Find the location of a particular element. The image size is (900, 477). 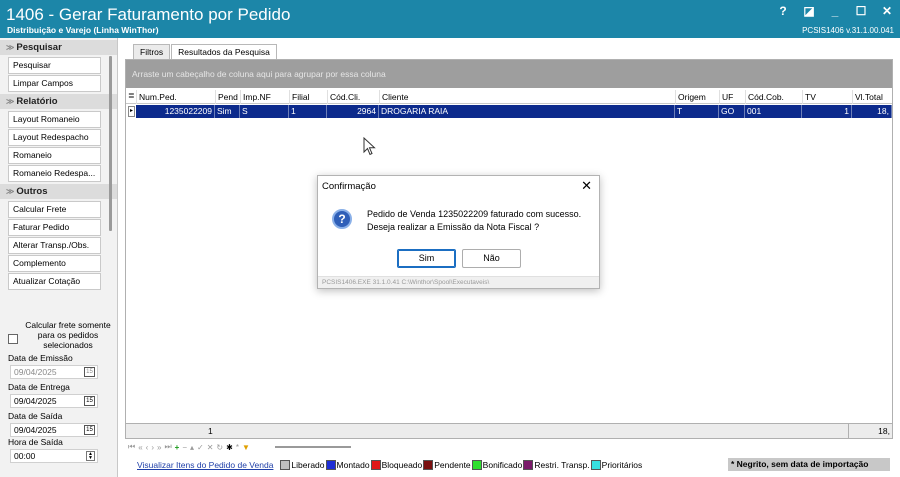

close-button: ✕ is located at coordinates (887, 11).